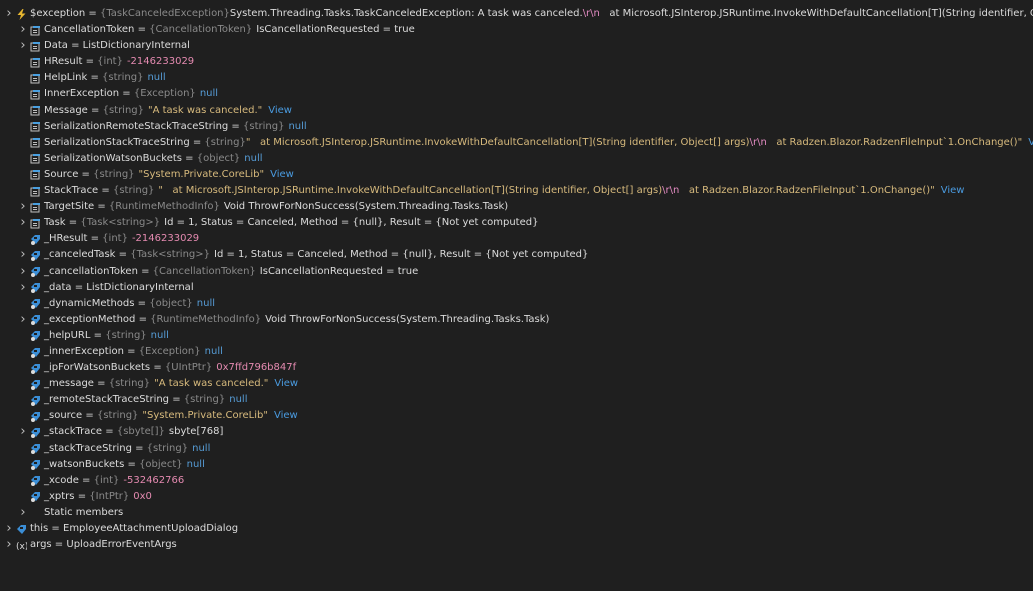 This screenshot has width=1033, height=591. What do you see at coordinates (66, 110) in the screenshot?
I see `variable-name: Message` at bounding box center [66, 110].